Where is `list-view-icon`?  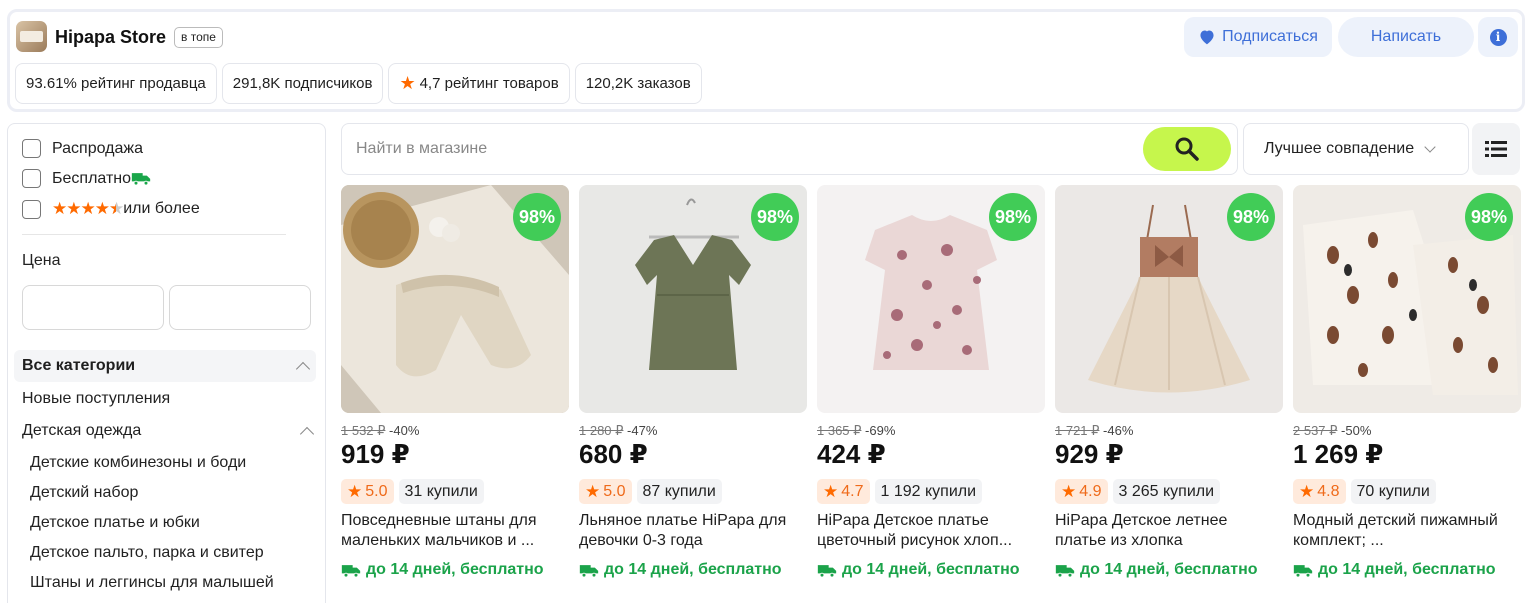
list-view-icon is located at coordinates (1496, 149).